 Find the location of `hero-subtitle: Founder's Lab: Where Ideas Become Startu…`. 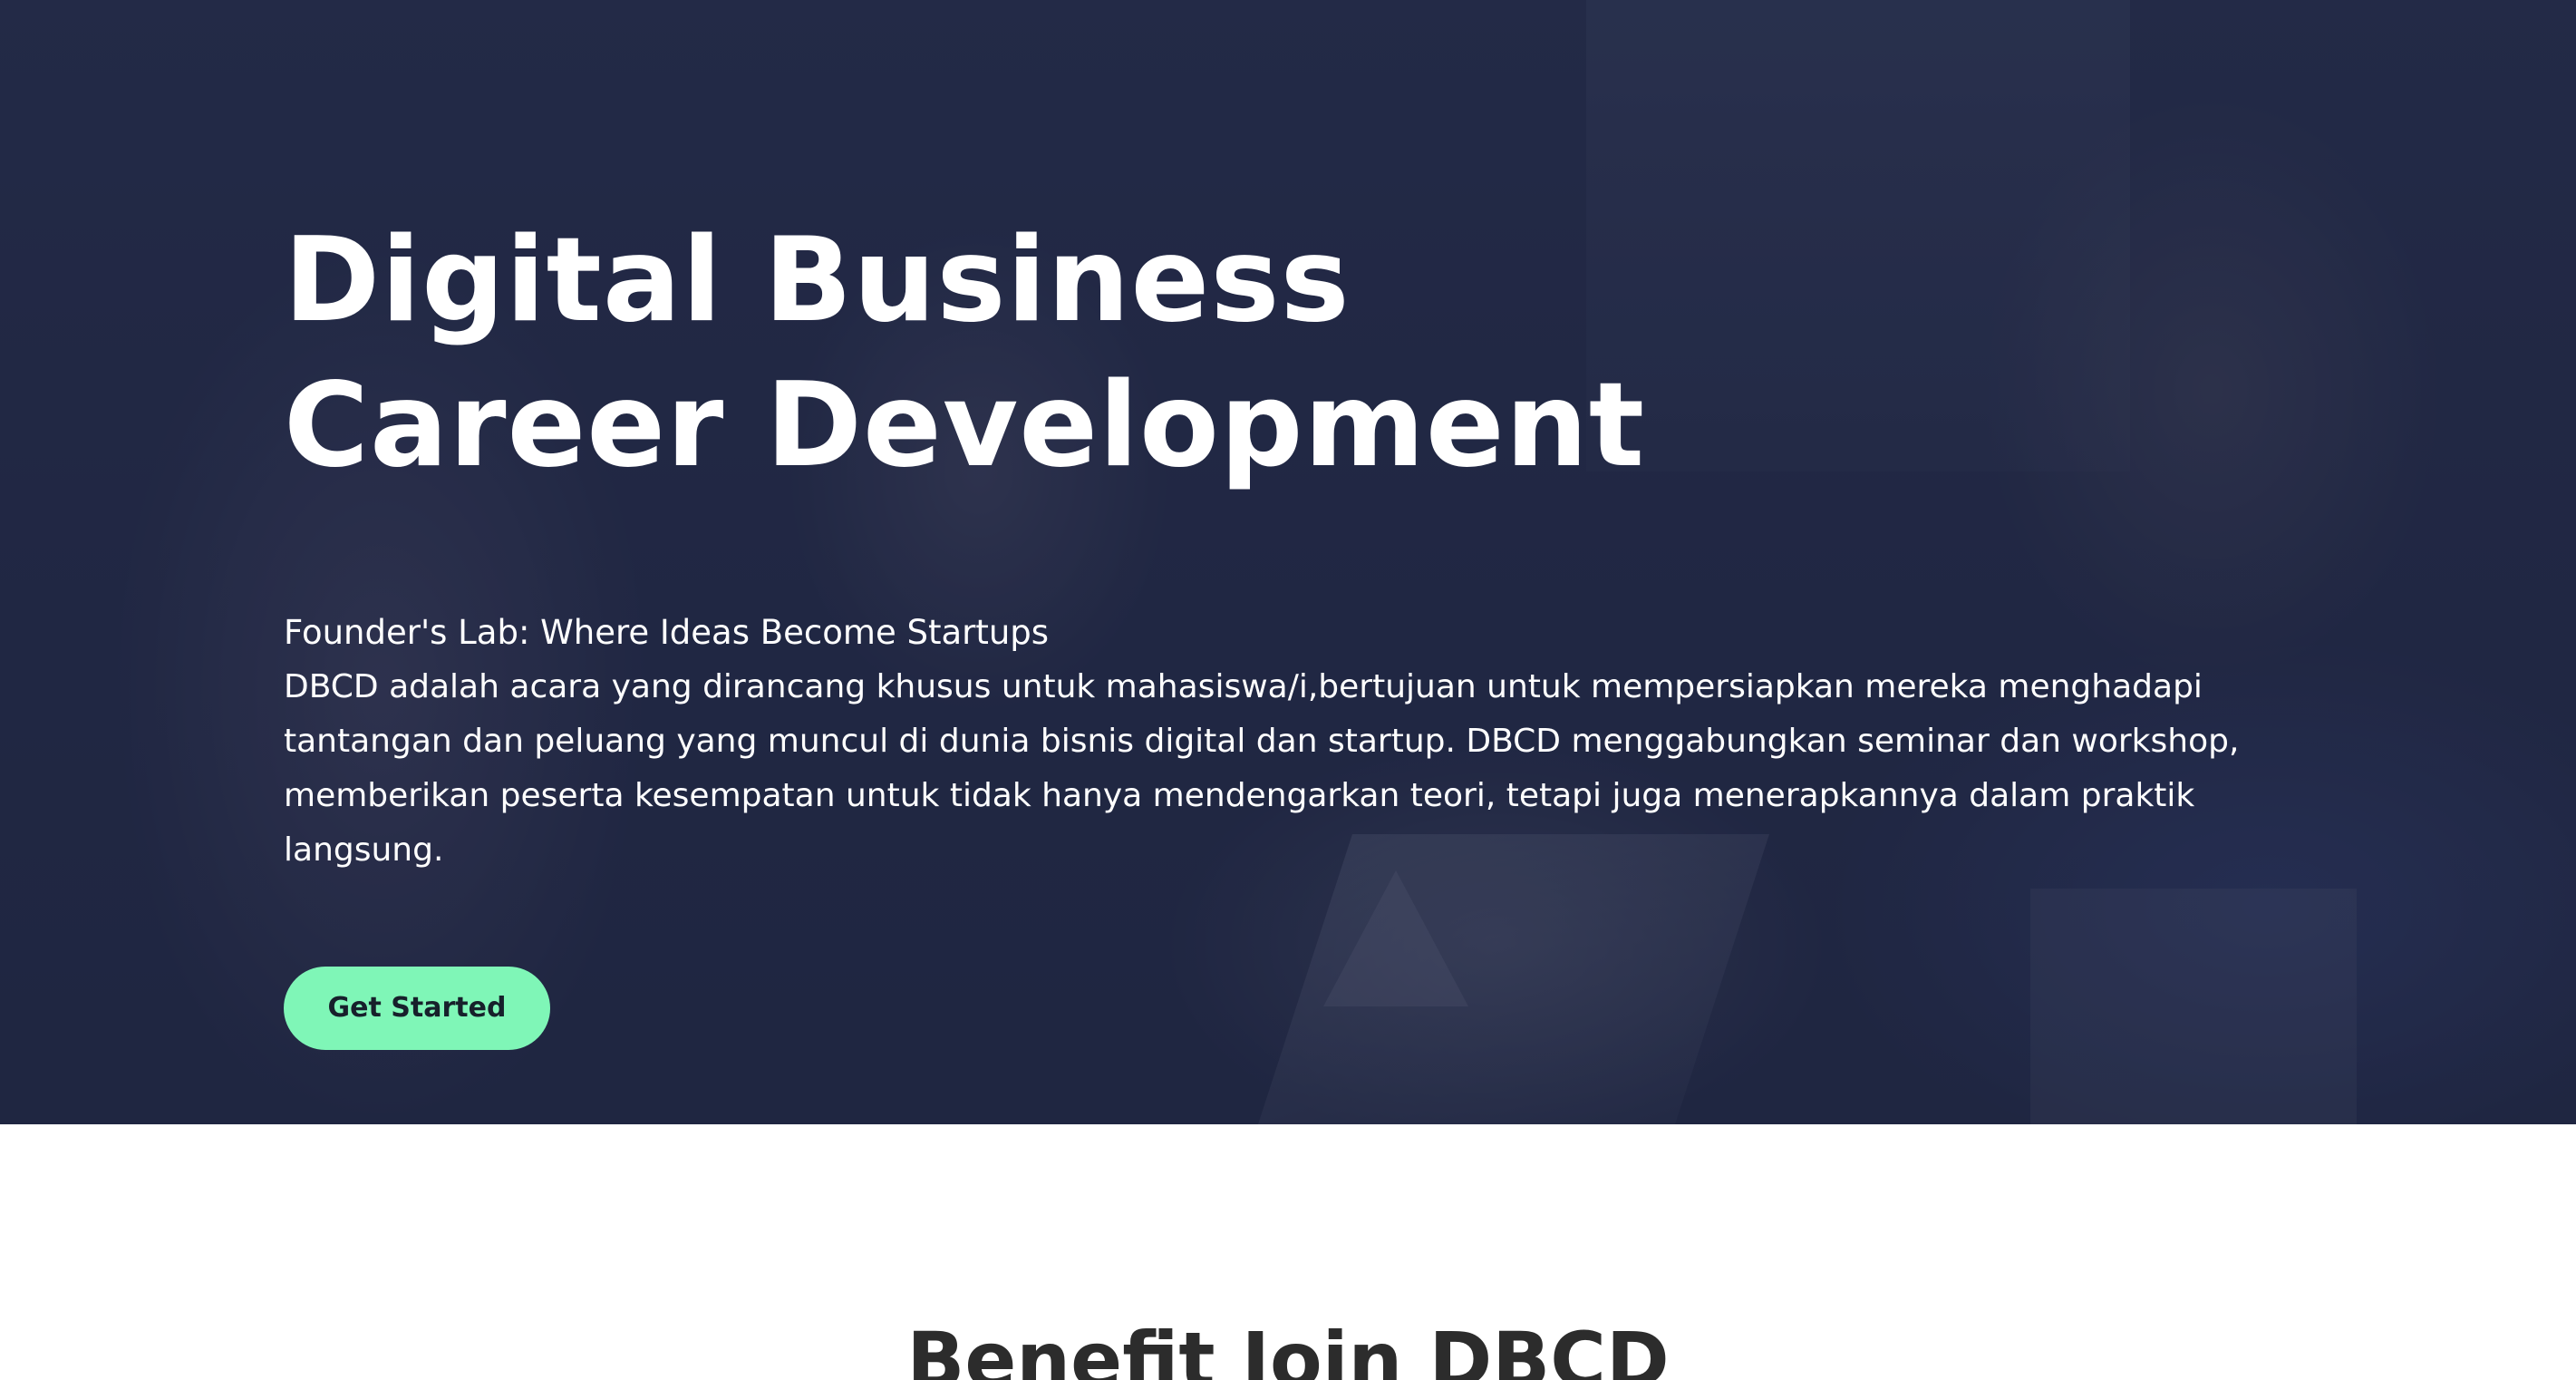

hero-subtitle: Founder's Lab: Where Ideas Become Startu… is located at coordinates (667, 632).